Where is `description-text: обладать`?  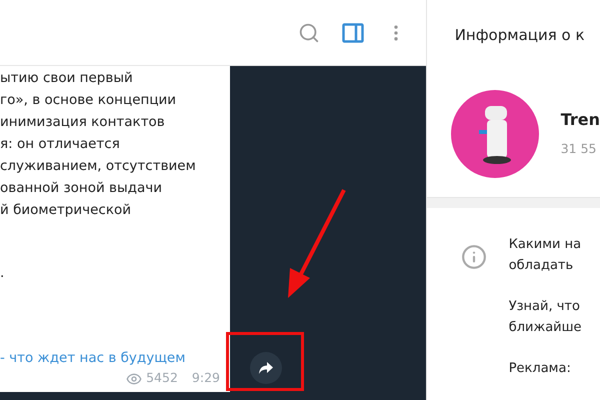 description-text: обладать is located at coordinates (541, 266).